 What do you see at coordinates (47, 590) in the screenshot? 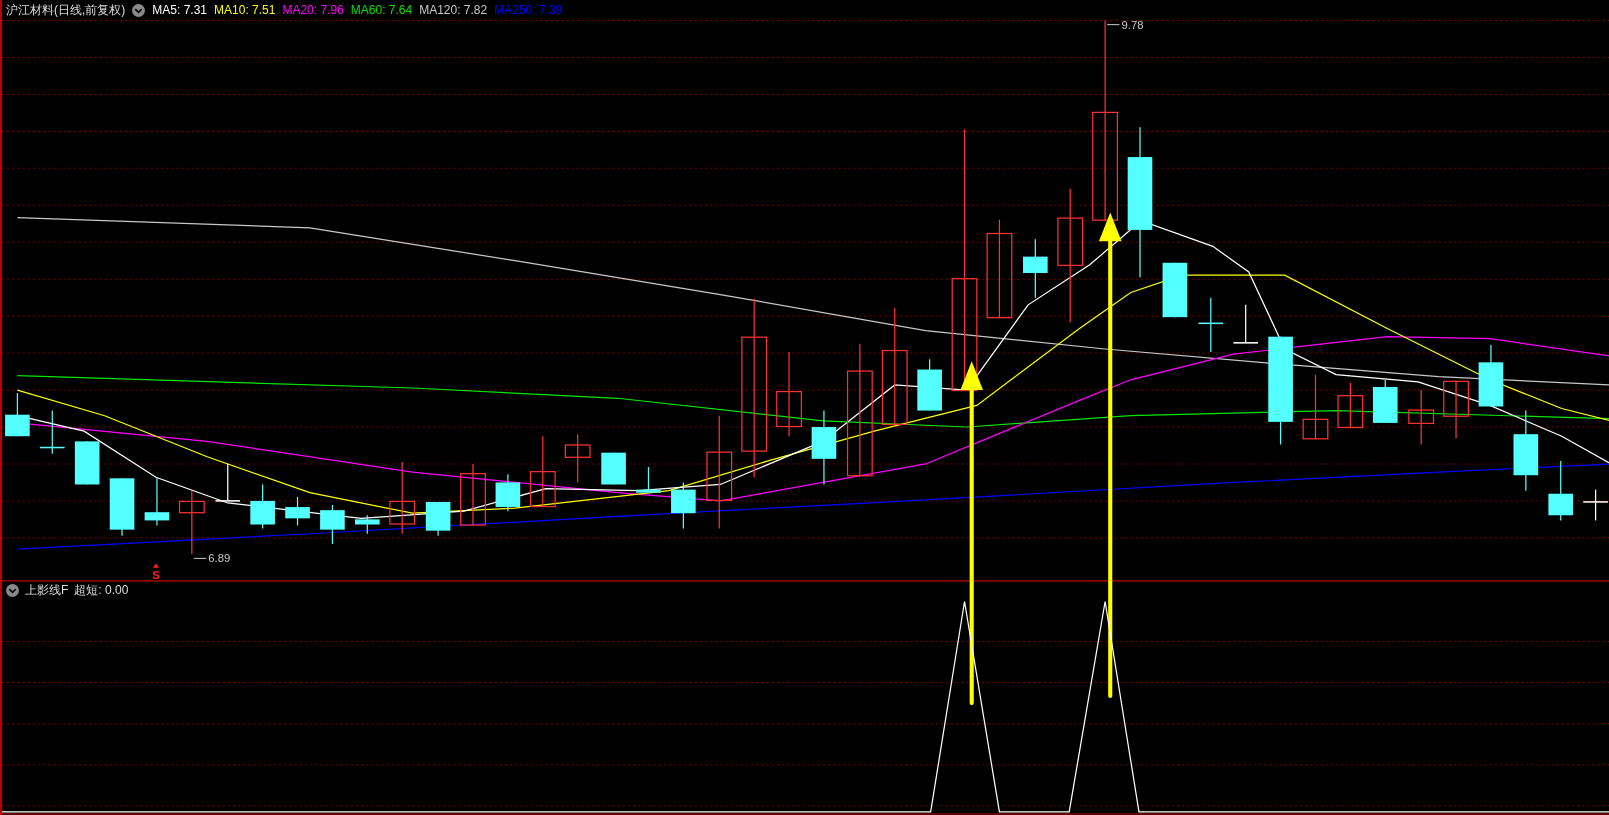
I see `indicator-name: 上影线F` at bounding box center [47, 590].